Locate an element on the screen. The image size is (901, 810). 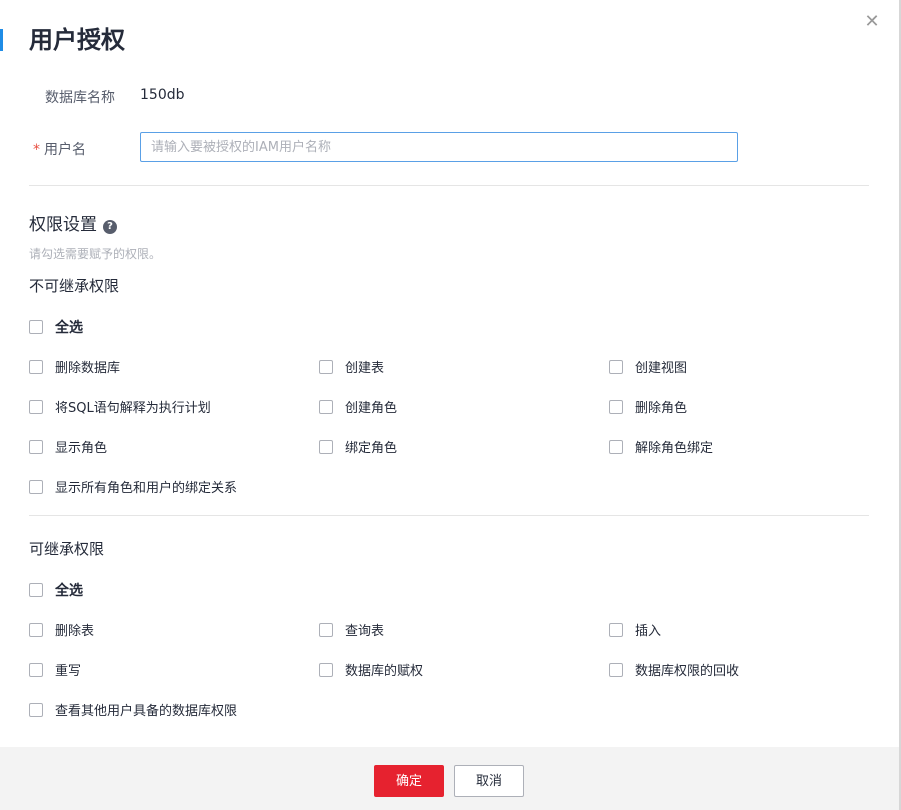
inheritable-select-all: 全选 is located at coordinates (56, 590).